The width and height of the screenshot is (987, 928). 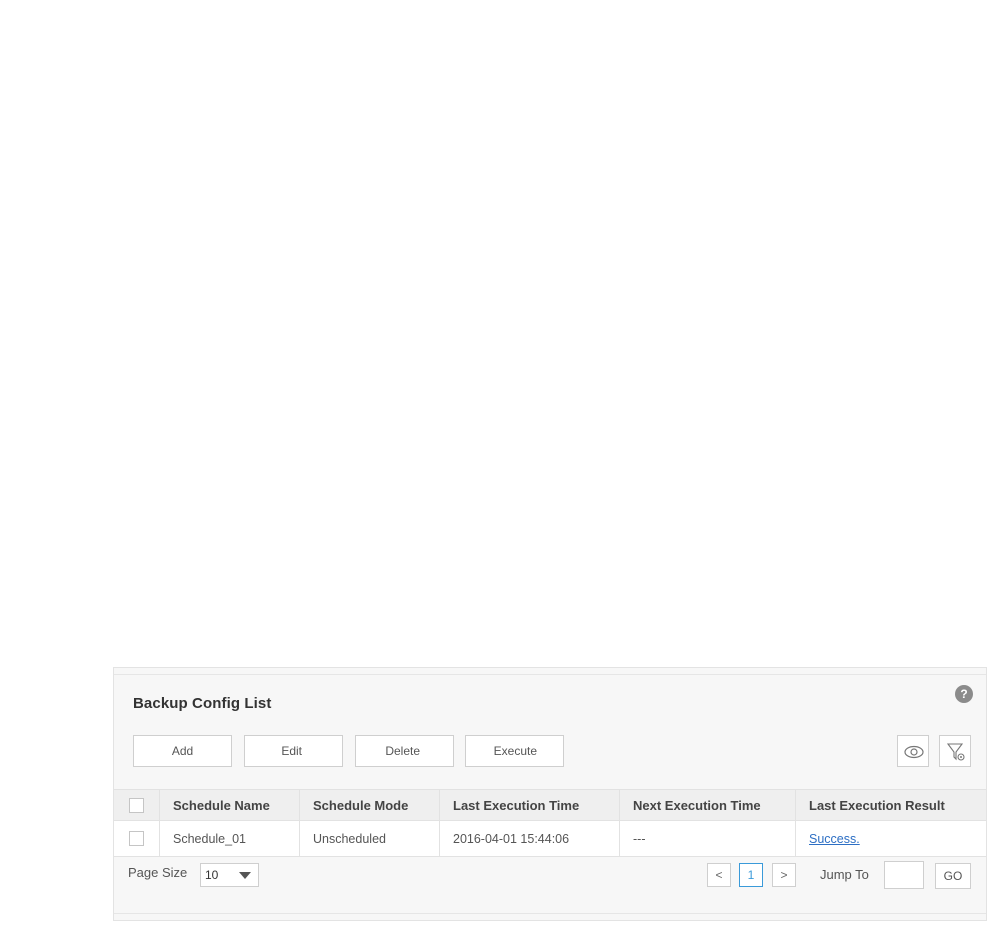 What do you see at coordinates (370, 805) in the screenshot?
I see `column-header-schedule-mode: Schedule Mode` at bounding box center [370, 805].